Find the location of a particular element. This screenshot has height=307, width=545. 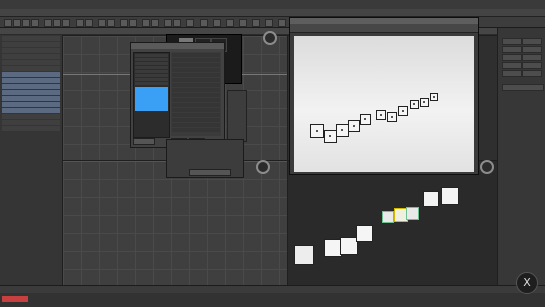

navigation-wheel-icon: X is located at coordinates (527, 283).